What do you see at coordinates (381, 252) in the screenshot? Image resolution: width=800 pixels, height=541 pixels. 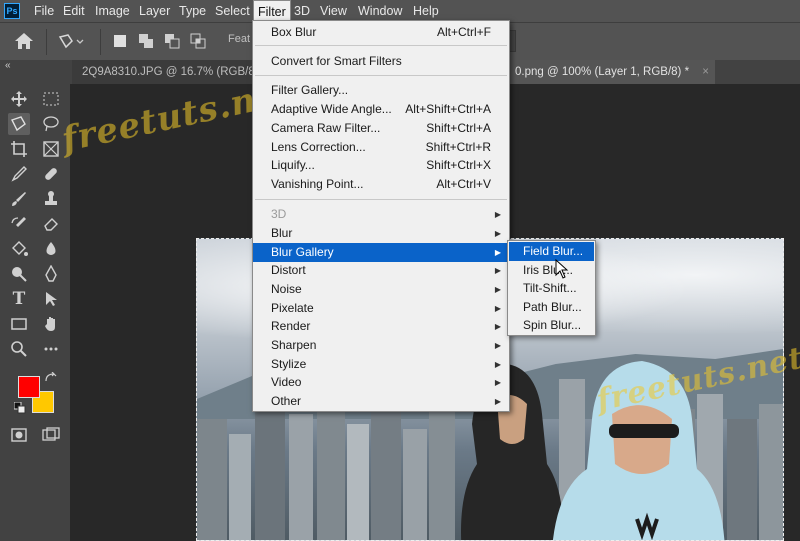 I see `menu-item-blur-gallery: Blur Gallery ▶` at bounding box center [381, 252].